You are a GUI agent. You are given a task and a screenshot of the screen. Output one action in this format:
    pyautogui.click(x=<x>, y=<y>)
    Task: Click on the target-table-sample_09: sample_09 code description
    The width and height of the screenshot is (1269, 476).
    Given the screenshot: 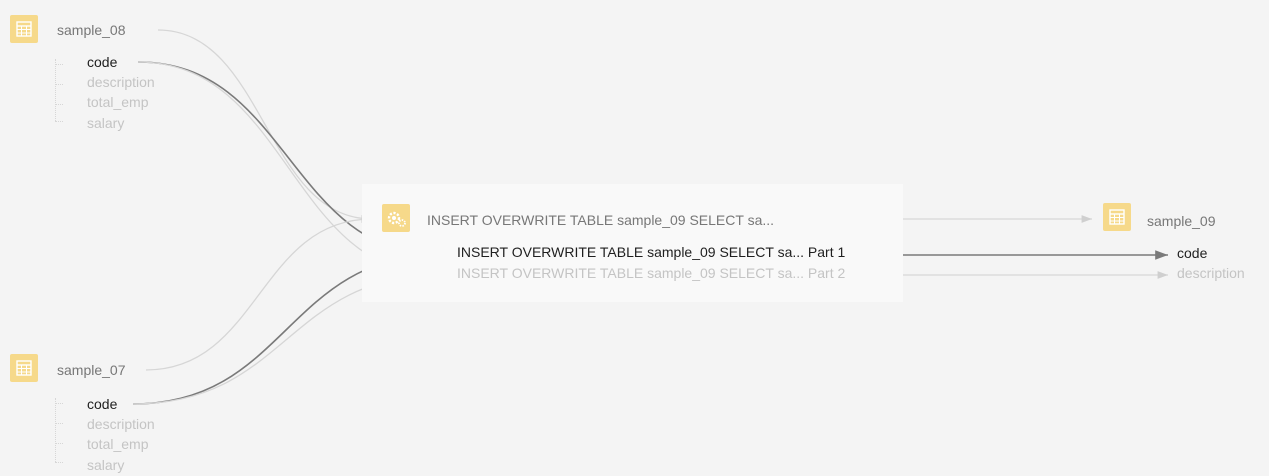 What is the action you would take?
    pyautogui.click(x=1183, y=243)
    